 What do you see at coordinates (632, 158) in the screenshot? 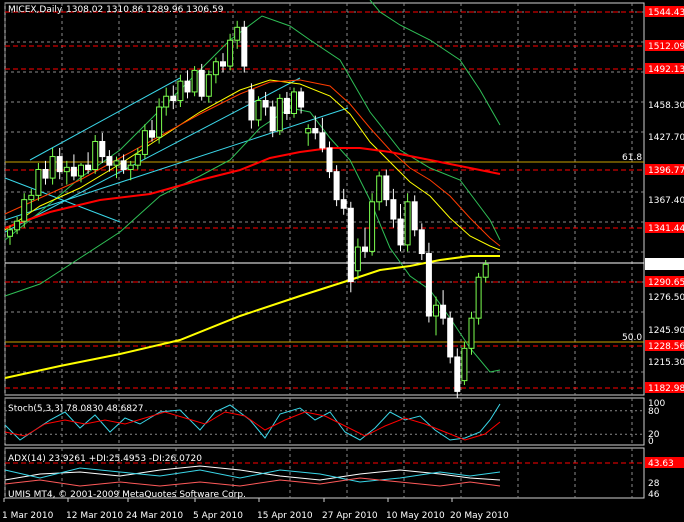
I see `fib-label-61: 61.8` at bounding box center [632, 158].